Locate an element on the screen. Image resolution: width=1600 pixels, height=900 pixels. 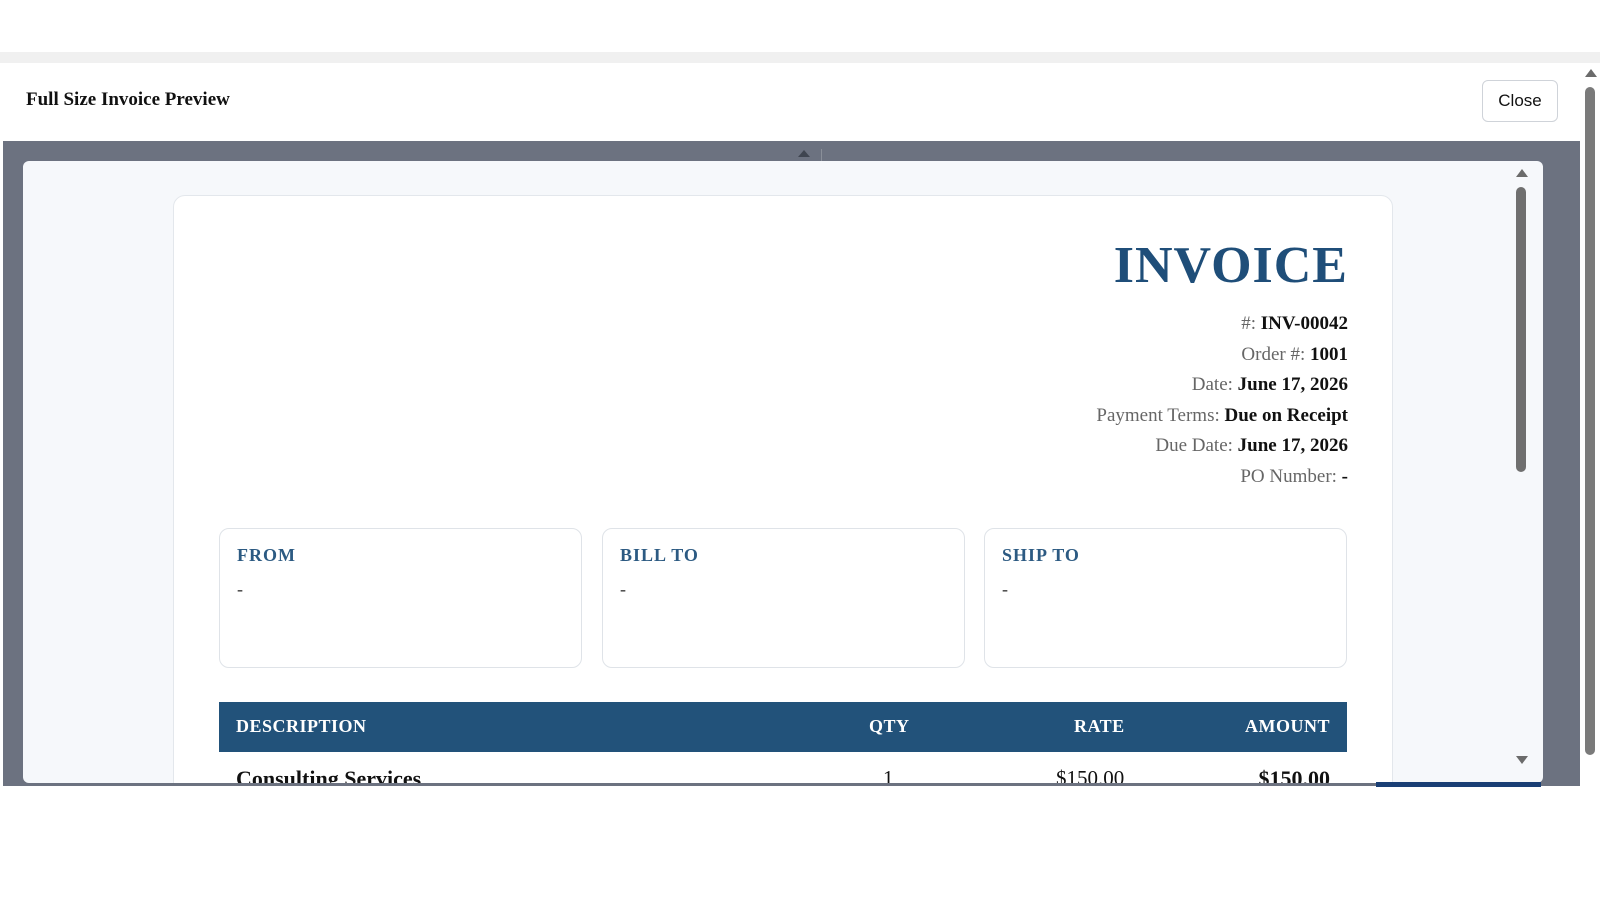
background-accent-bar is located at coordinates (1458, 784).